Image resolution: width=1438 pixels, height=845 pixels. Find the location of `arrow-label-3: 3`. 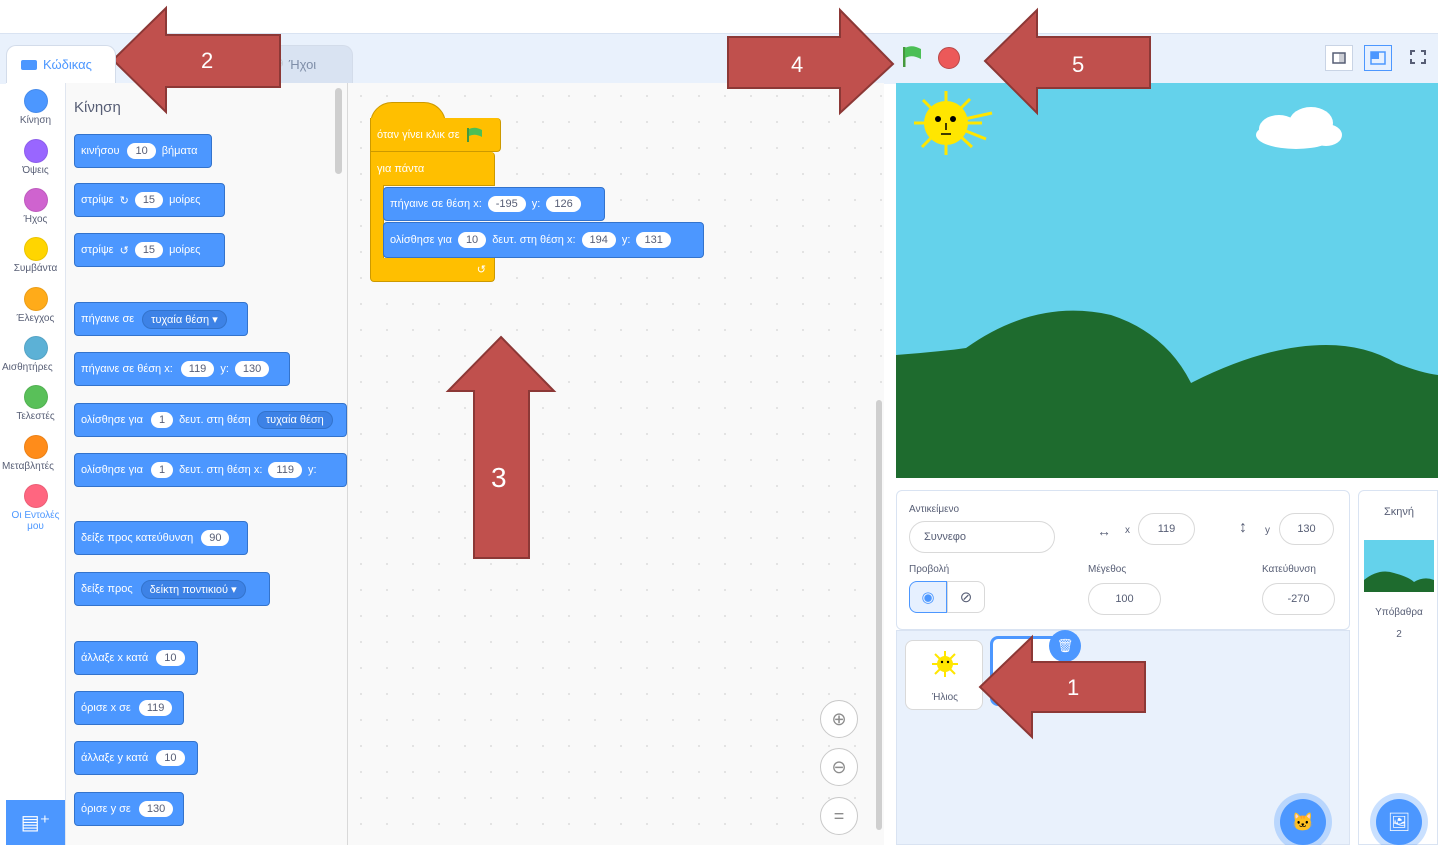

arrow-label-3: 3 is located at coordinates (499, 477).